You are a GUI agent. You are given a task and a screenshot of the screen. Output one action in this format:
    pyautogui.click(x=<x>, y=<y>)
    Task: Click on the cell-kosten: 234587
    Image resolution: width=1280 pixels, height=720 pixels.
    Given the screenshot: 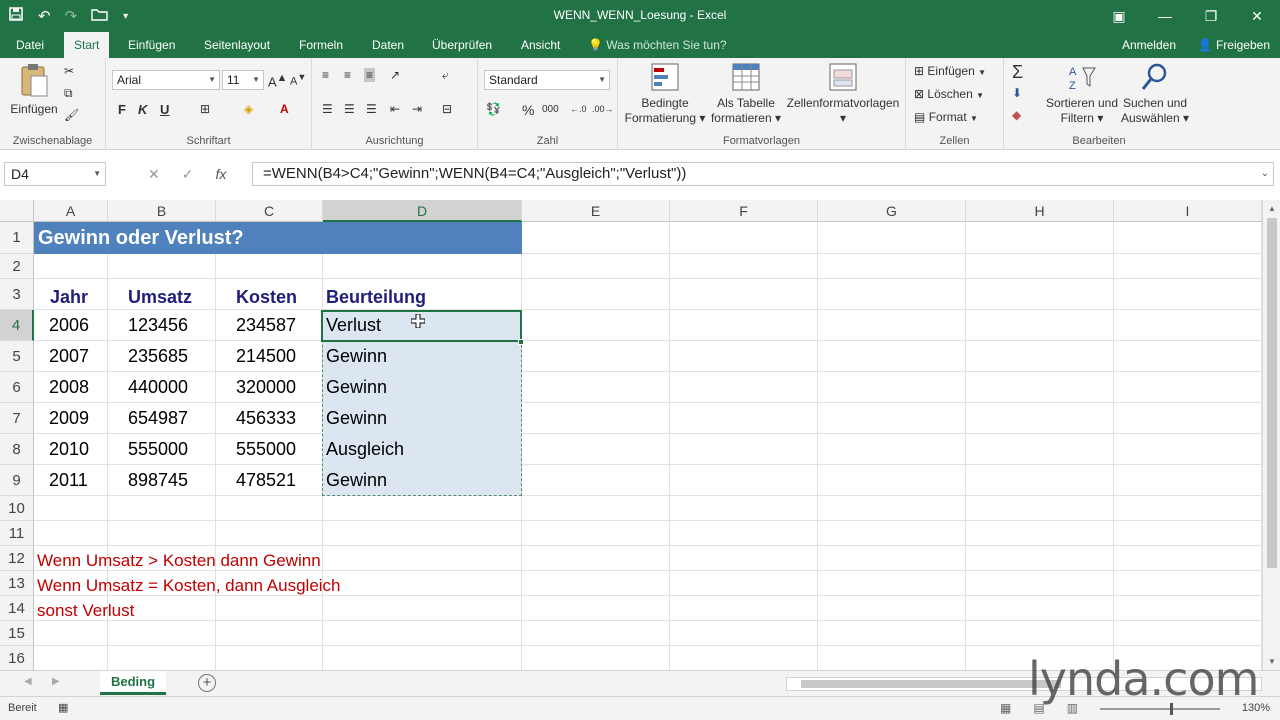 What is the action you would take?
    pyautogui.click(x=266, y=325)
    